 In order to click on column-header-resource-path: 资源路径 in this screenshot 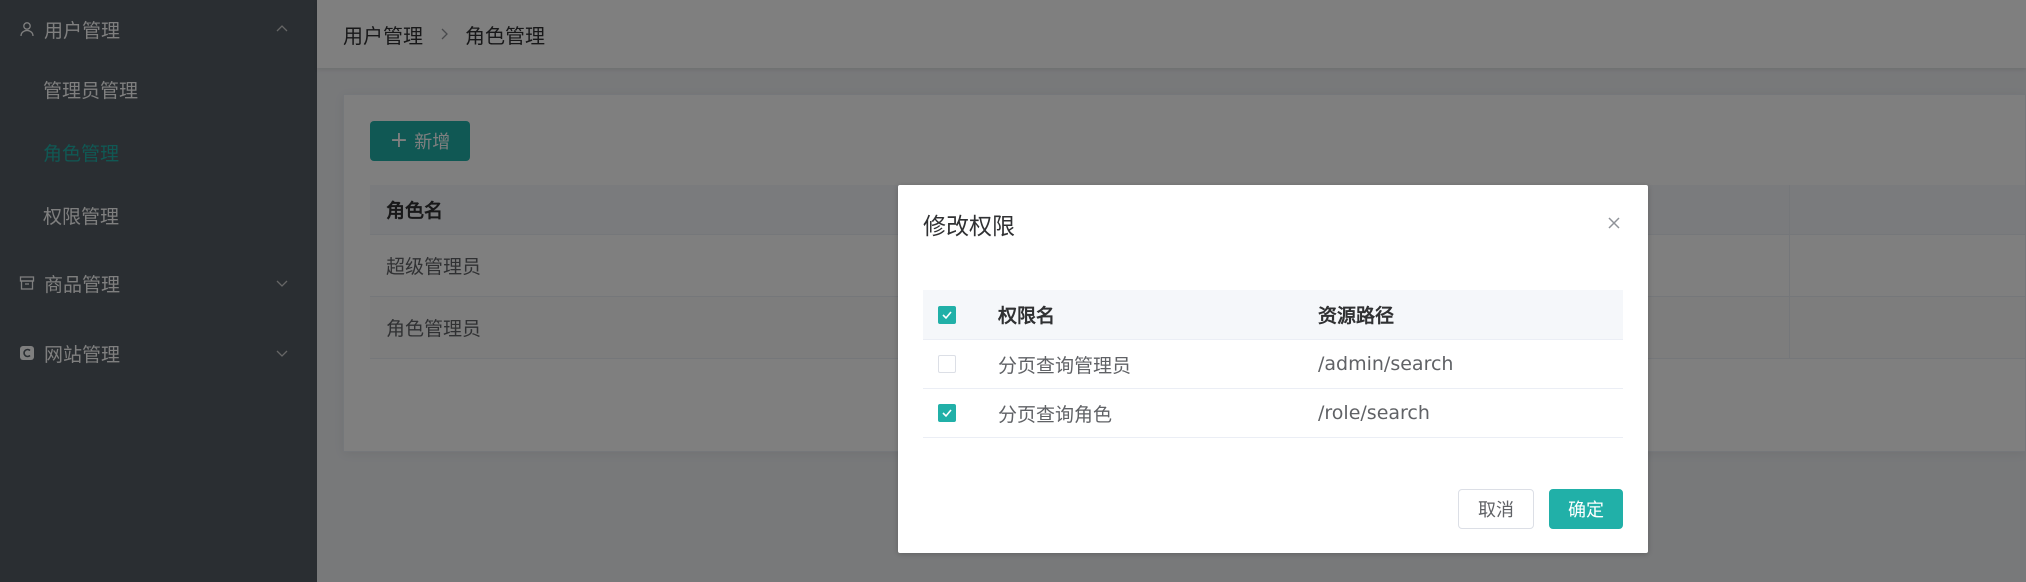, I will do `click(1356, 316)`.